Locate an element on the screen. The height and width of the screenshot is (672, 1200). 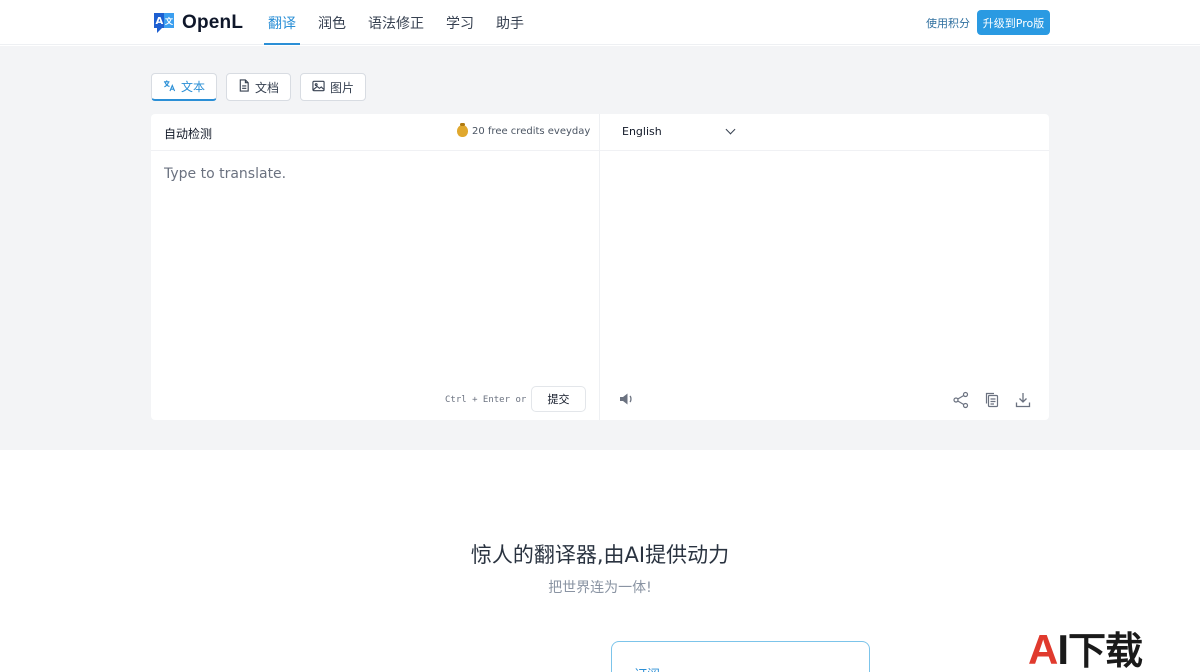
site-watermark: A I 下载 is located at coordinates (1085, 646).